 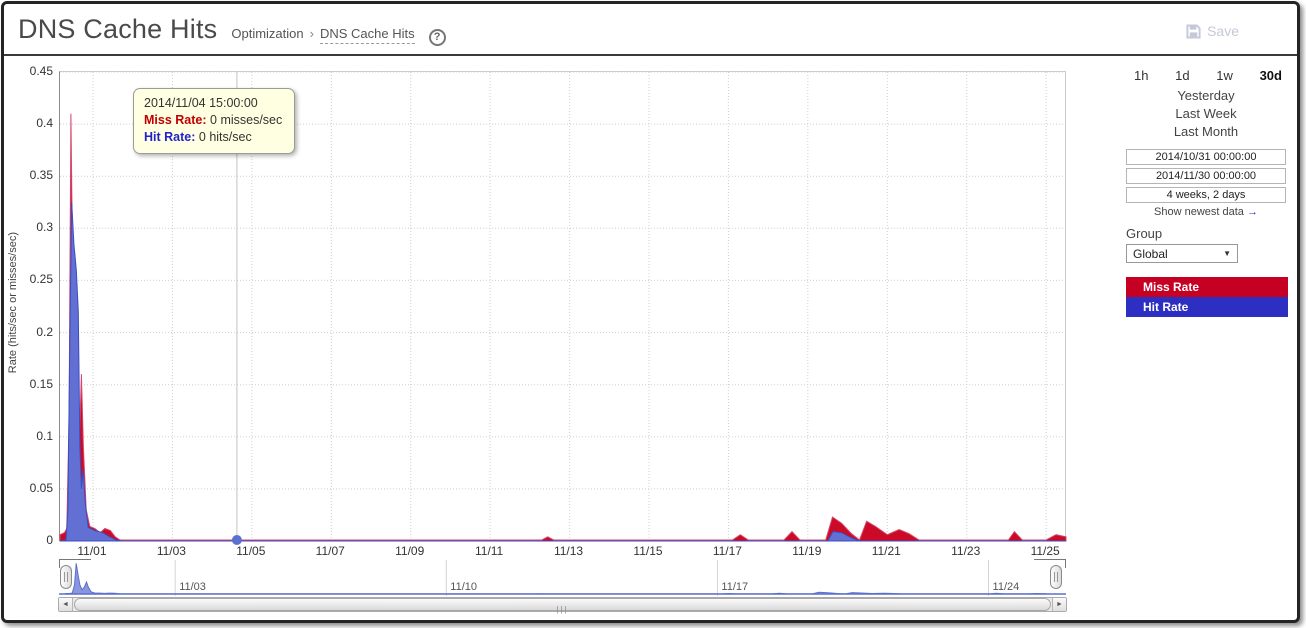 I want to click on group-label: Group, so click(x=1144, y=233).